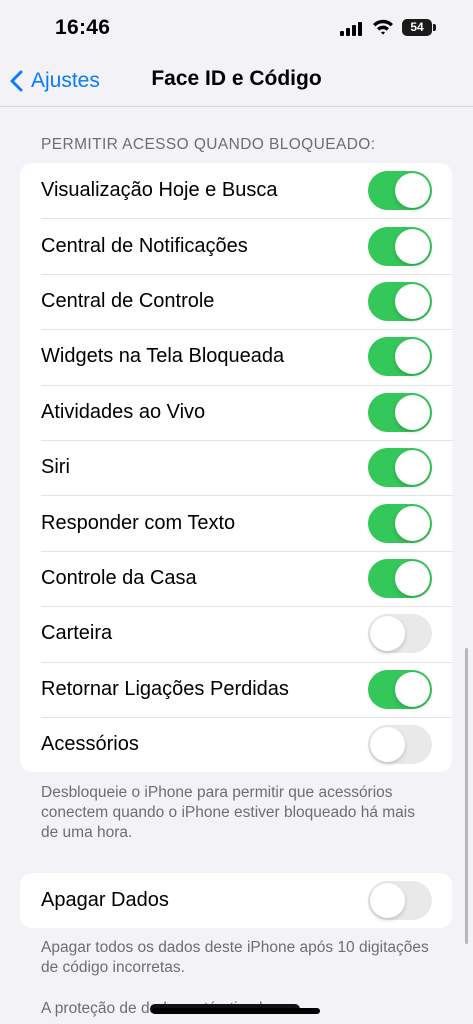 Image resolution: width=473 pixels, height=1024 pixels. What do you see at coordinates (55, 467) in the screenshot?
I see `lock-access-label: Siri` at bounding box center [55, 467].